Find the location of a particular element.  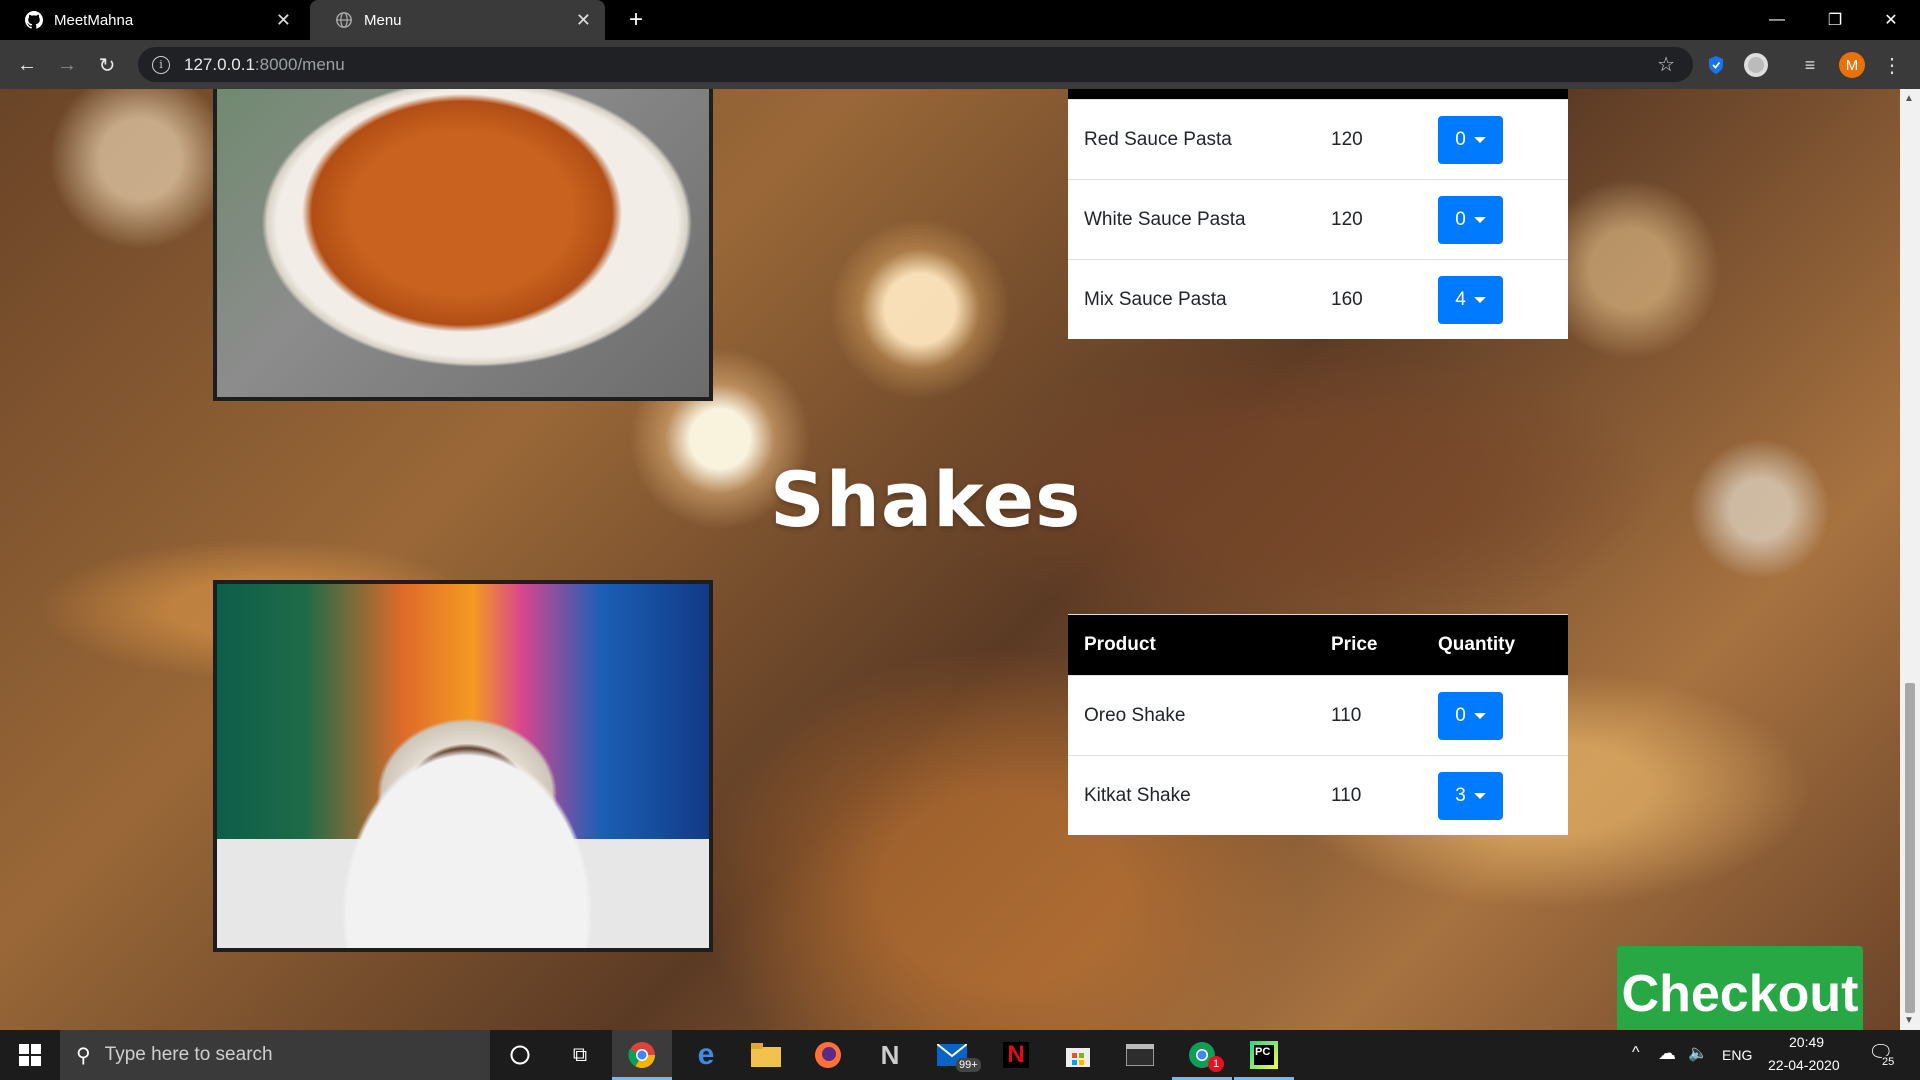

column-header-quantity: Quantity is located at coordinates (1495, 645).